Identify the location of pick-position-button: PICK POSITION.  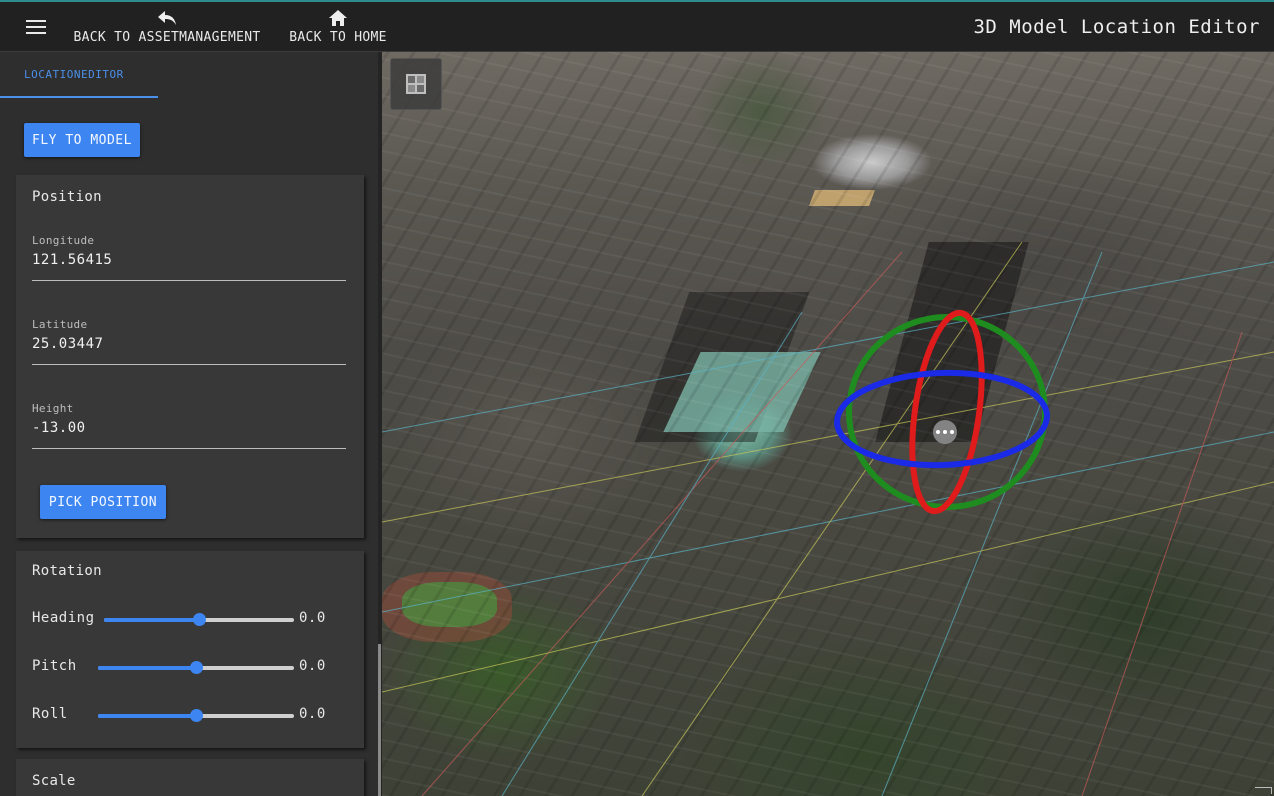
(103, 502).